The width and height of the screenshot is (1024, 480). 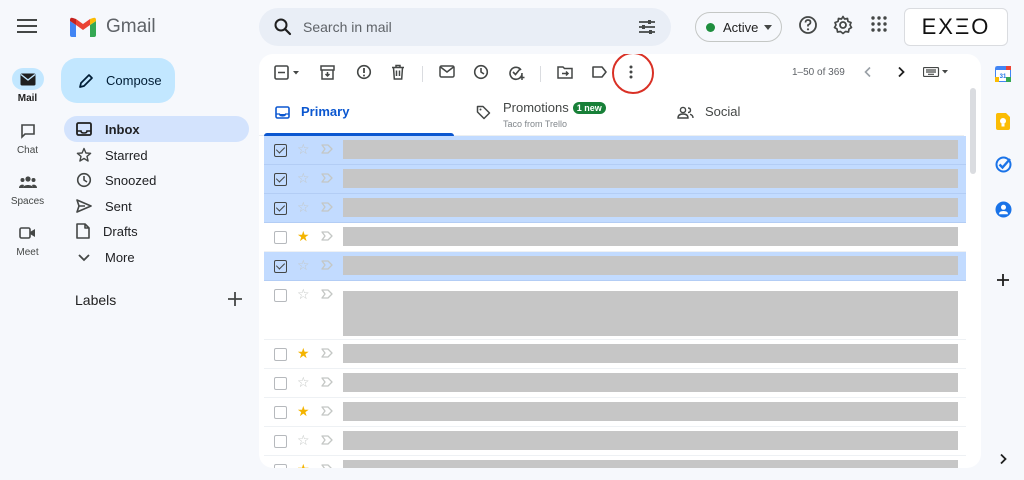 I want to click on chat-icon, so click(x=28, y=131).